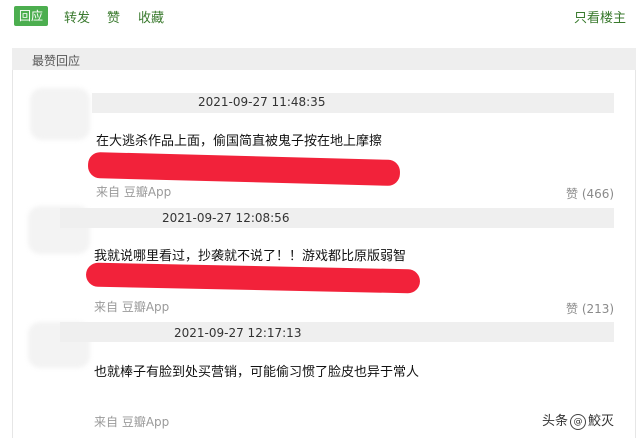 The height and width of the screenshot is (438, 640). What do you see at coordinates (320, 15) in the screenshot?
I see `post-toolbar: 回应 转发 赞 收藏 只看楼主` at bounding box center [320, 15].